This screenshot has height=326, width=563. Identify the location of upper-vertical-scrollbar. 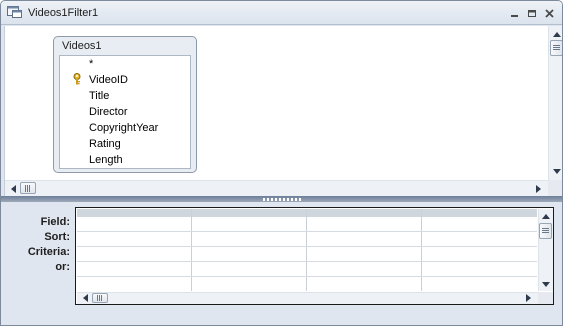
(555, 103).